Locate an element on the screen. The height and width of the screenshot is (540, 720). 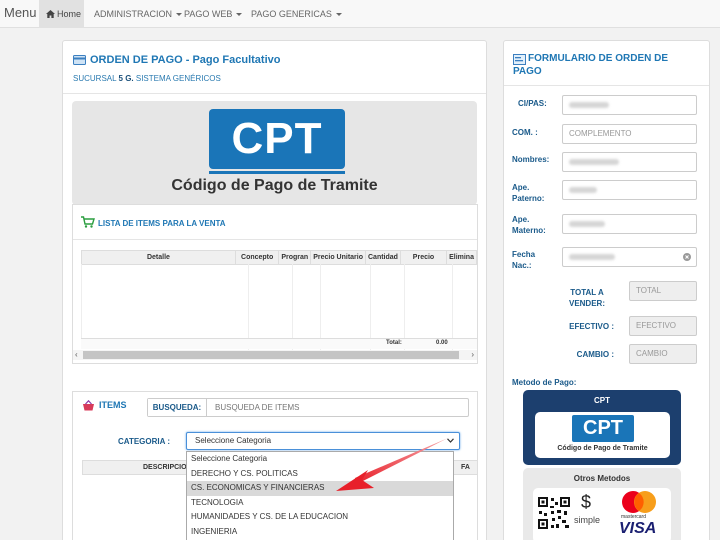
search-group: BUSQUEDA: is located at coordinates (308, 407).